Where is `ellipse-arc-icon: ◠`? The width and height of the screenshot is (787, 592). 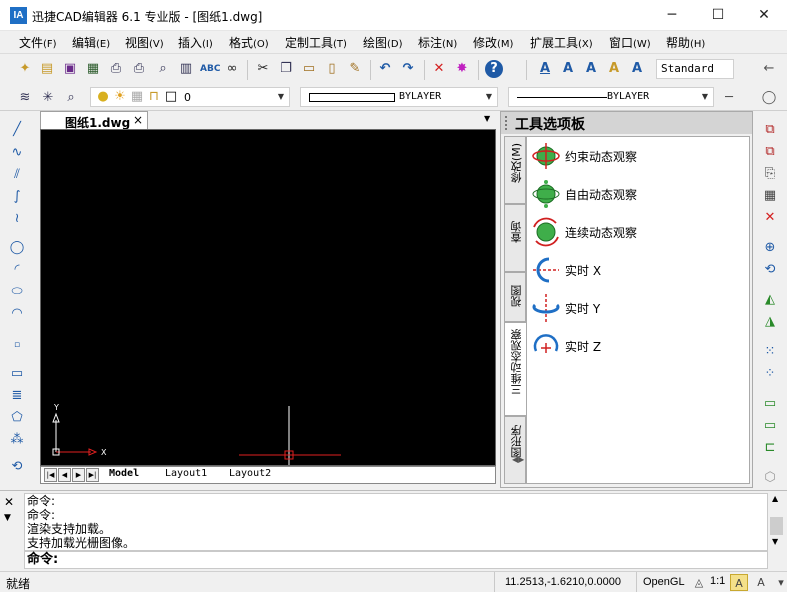 ellipse-arc-icon: ◠ is located at coordinates (17, 314).